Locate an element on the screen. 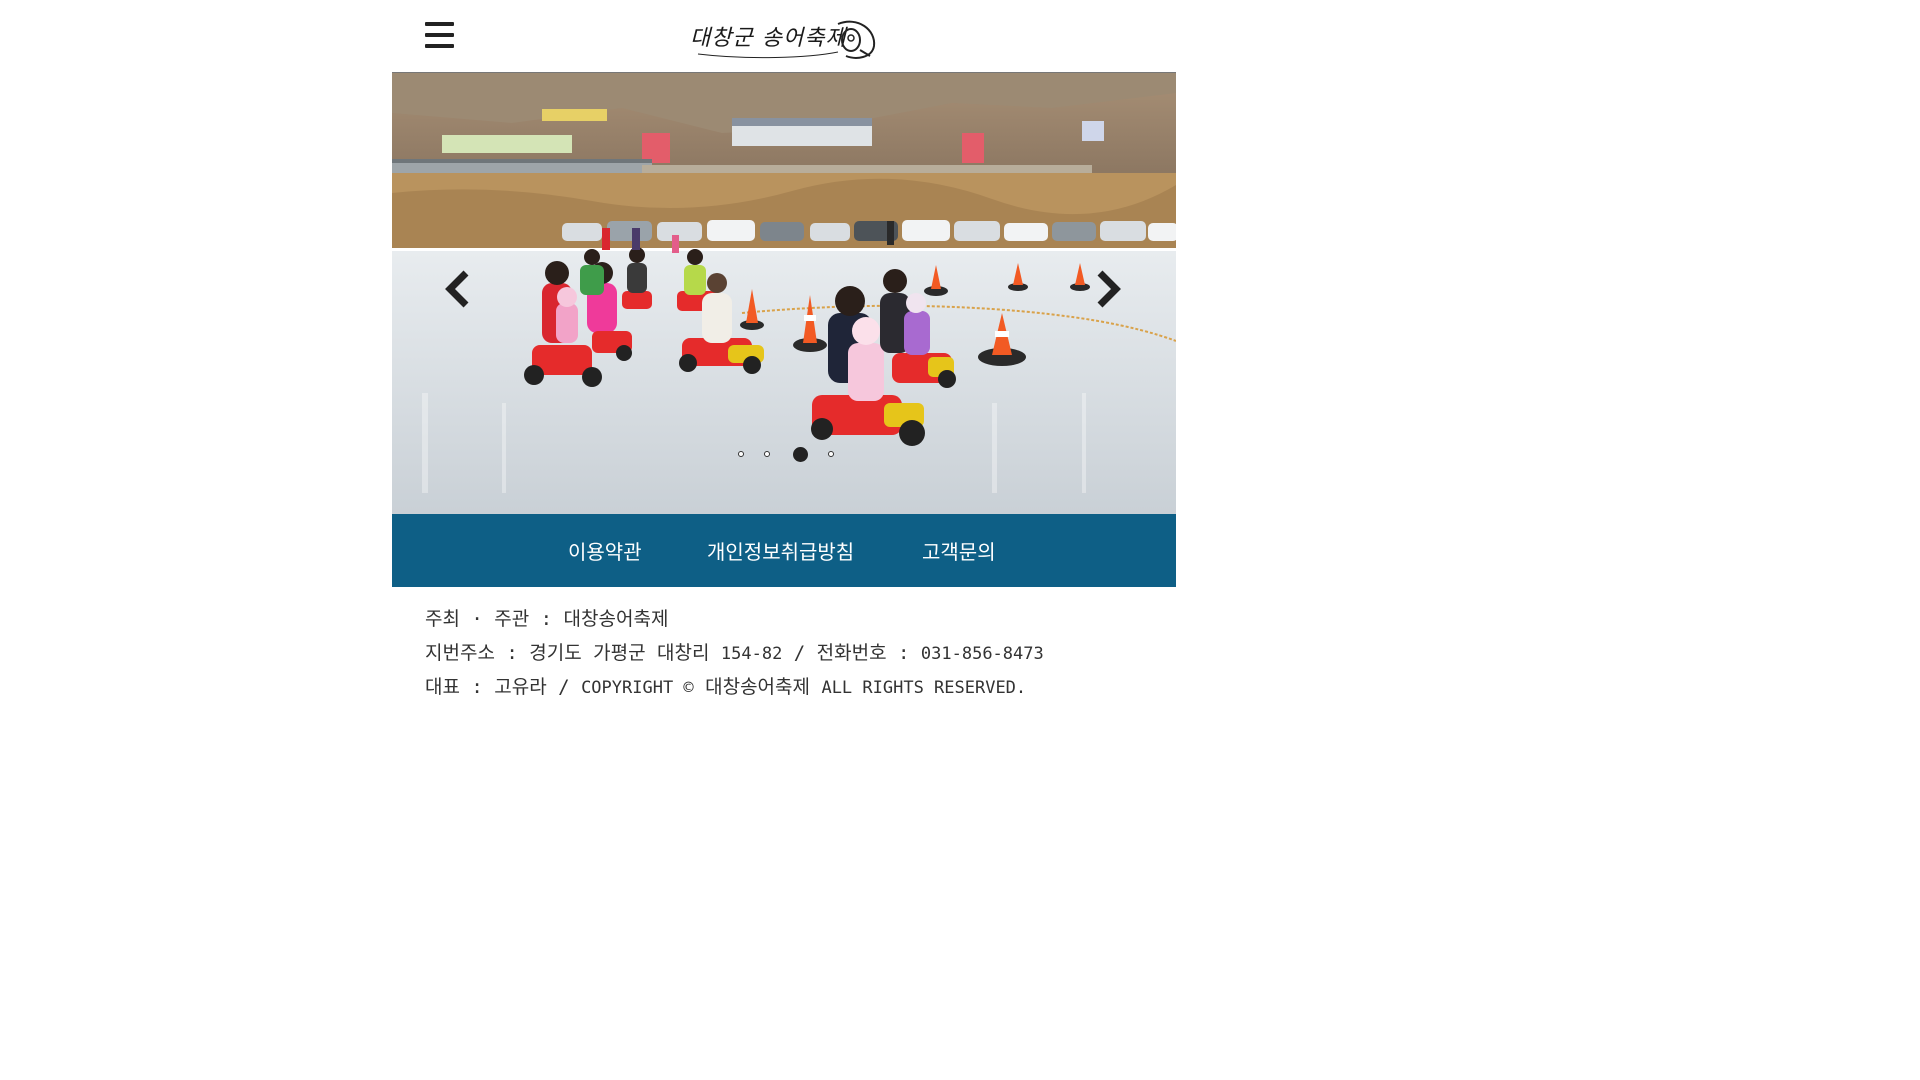  terms-link: 이용약관 is located at coordinates (605, 550).